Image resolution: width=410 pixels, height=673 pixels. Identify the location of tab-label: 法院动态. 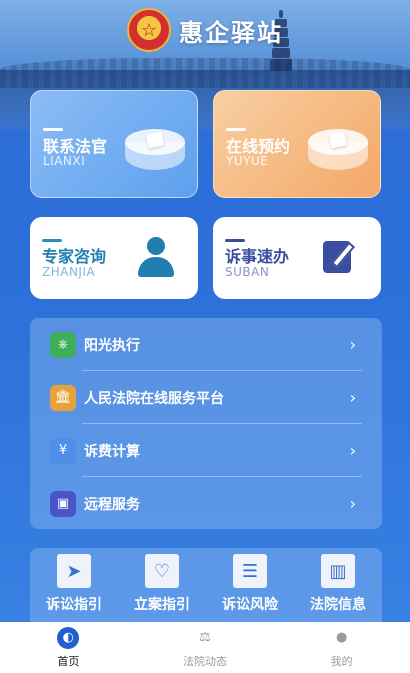
(205, 661).